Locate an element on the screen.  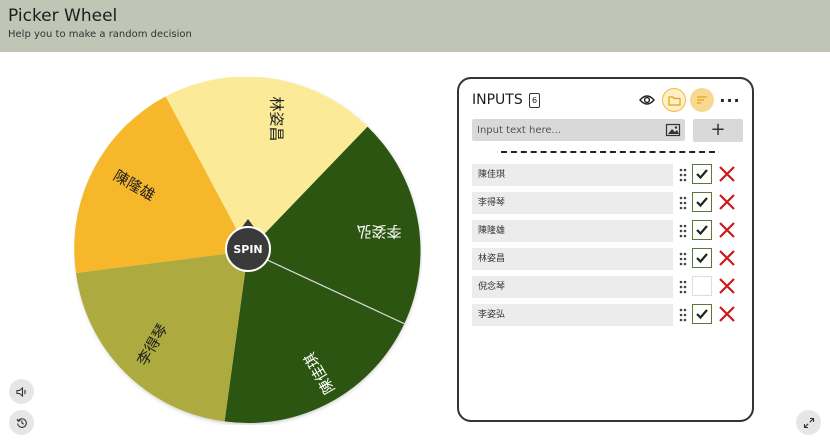
entries-count-badge: 6 is located at coordinates (534, 100).